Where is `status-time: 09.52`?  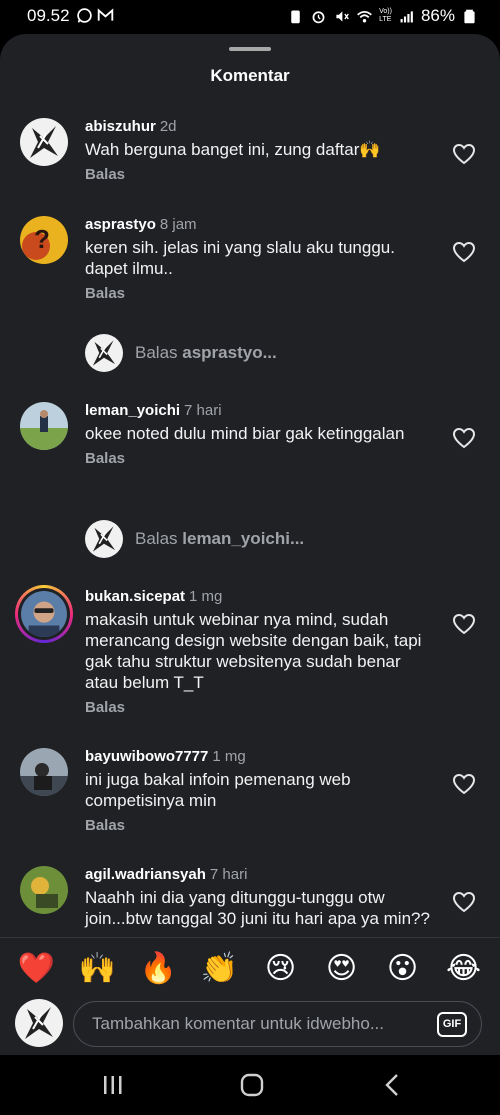 status-time: 09.52 is located at coordinates (48, 15).